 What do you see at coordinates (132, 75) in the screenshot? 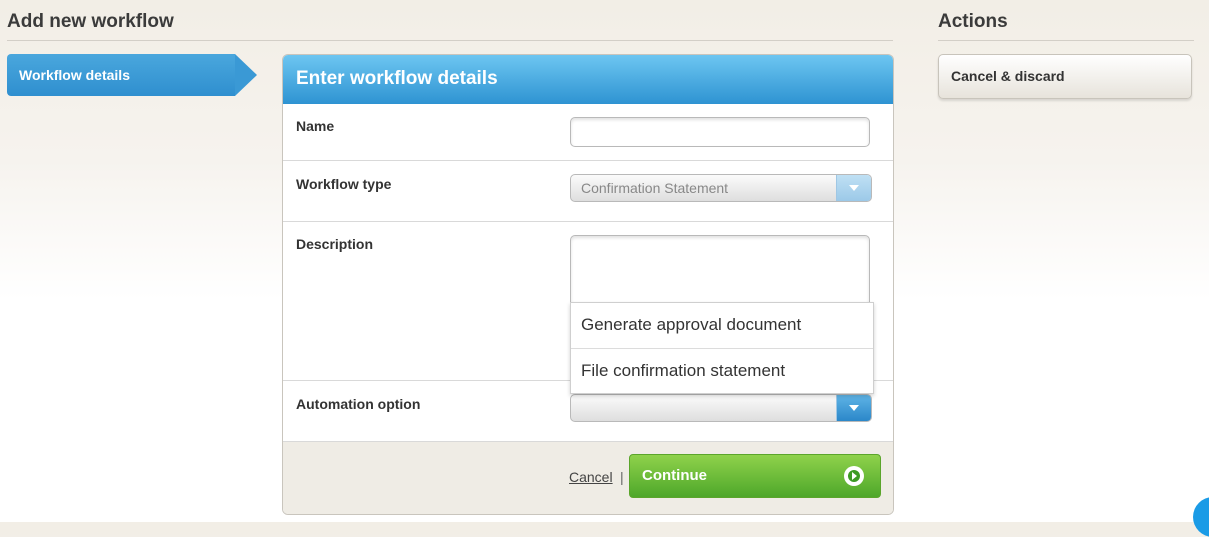
I see `step-tab-workflow-details: Workflow details` at bounding box center [132, 75].